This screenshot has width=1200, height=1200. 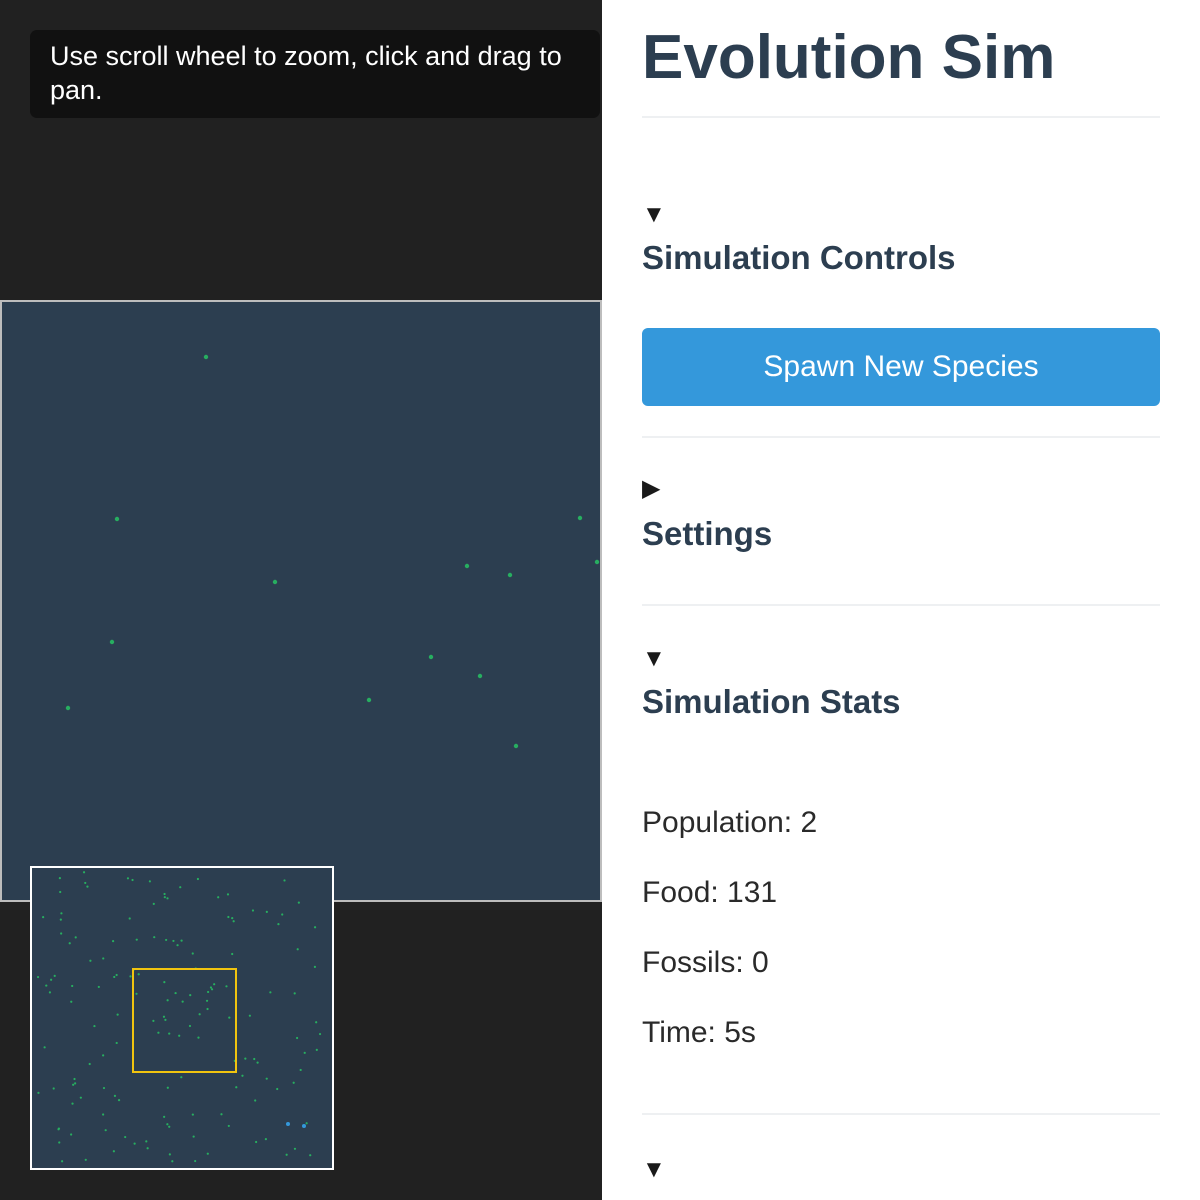 What do you see at coordinates (288, 1124) in the screenshot?
I see `minimap-creature` at bounding box center [288, 1124].